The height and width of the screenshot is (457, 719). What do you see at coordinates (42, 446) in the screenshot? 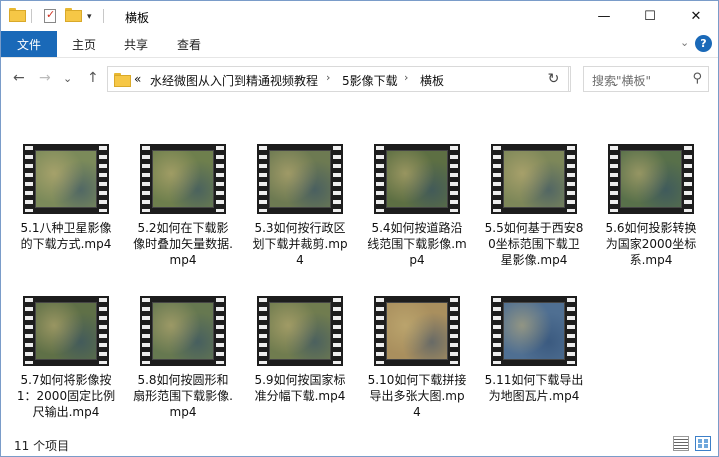
I see `item-count: 11 个项目` at bounding box center [42, 446].